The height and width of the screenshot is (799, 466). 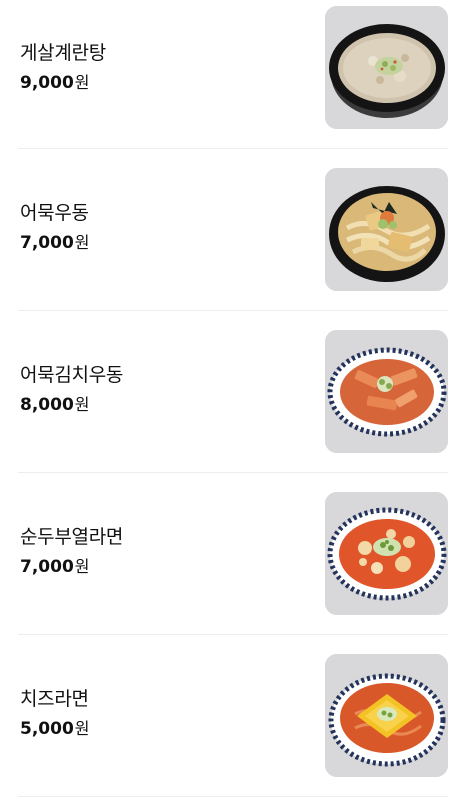 I want to click on menu-item-info: 순두부열라면 7,000원, so click(x=71, y=551).